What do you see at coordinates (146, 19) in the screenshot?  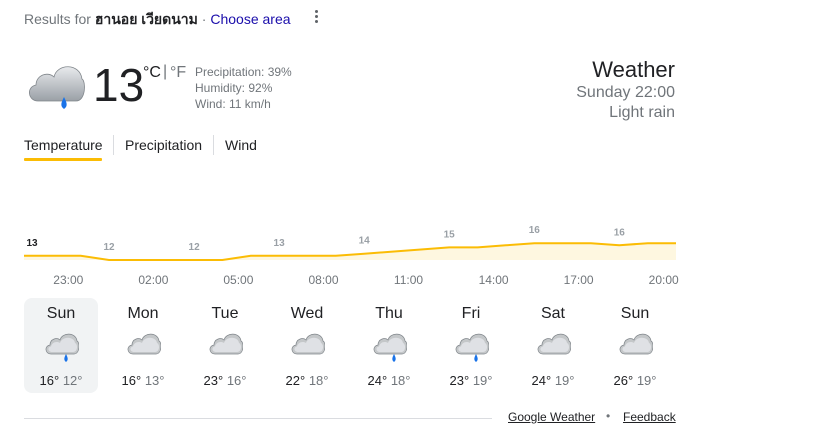 I see `location-name: ฮานอย เวียดนาม` at bounding box center [146, 19].